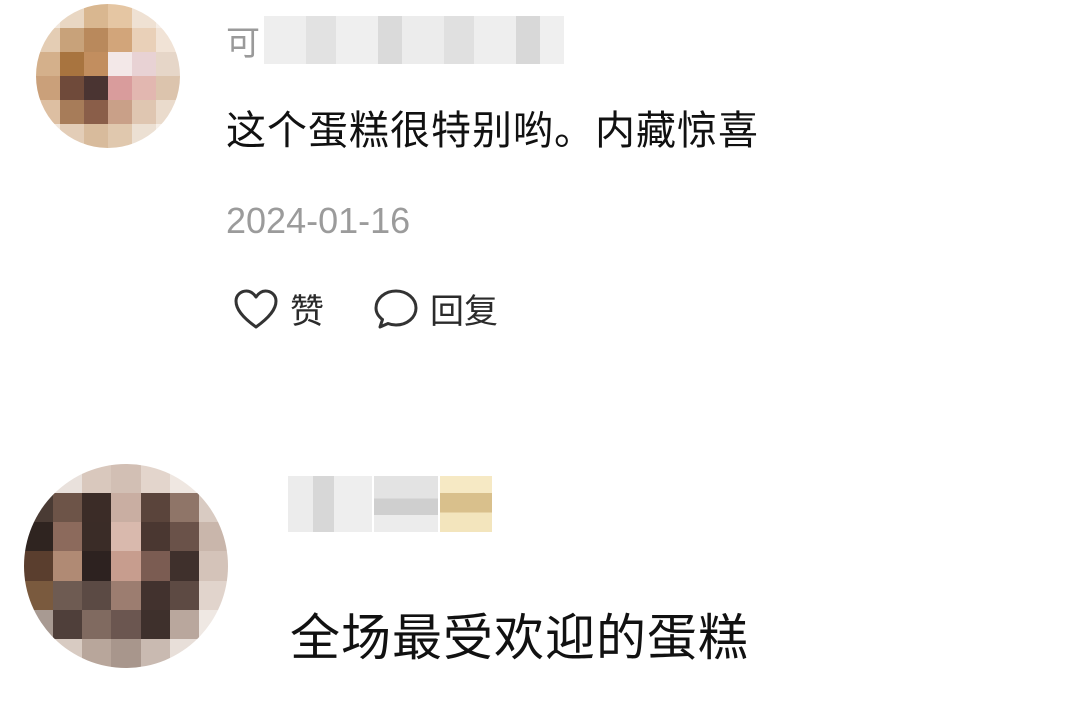 This screenshot has height=720, width=1080. I want to click on comment-text: 全场最受欢迎的蛋糕, so click(519, 638).